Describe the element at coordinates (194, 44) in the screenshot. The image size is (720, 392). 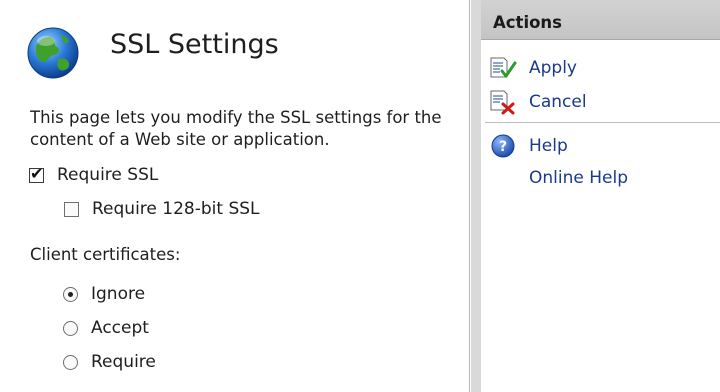
I see `page-title: SSL Settings` at that location.